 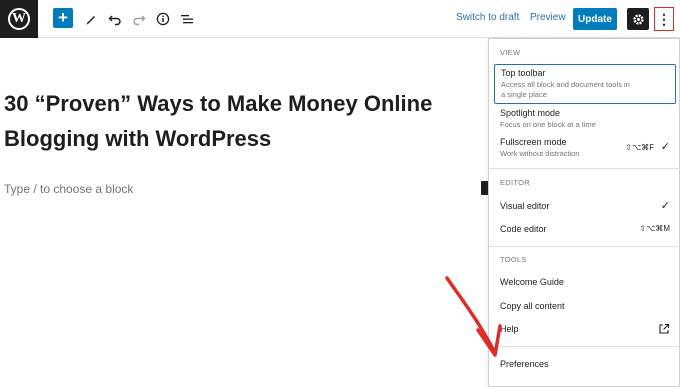 What do you see at coordinates (532, 306) in the screenshot?
I see `menu-item-label: Copy all content` at bounding box center [532, 306].